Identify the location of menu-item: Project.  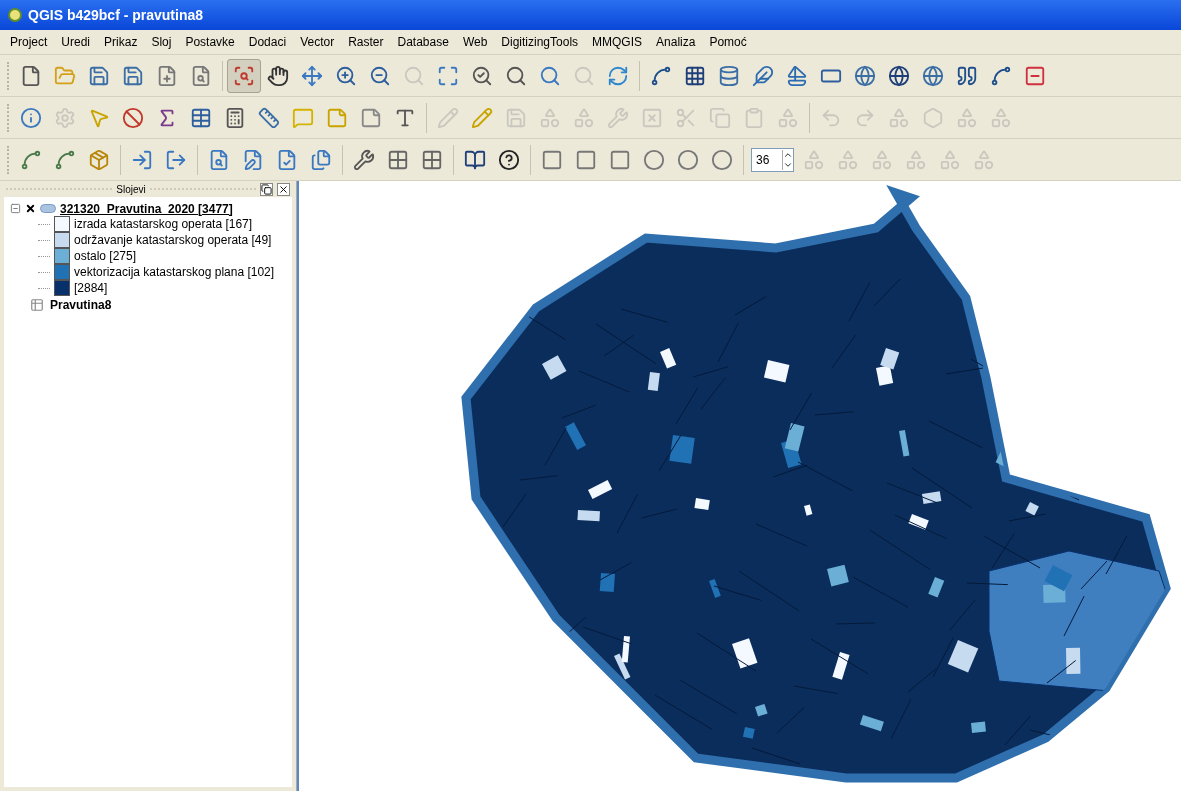
(29, 42).